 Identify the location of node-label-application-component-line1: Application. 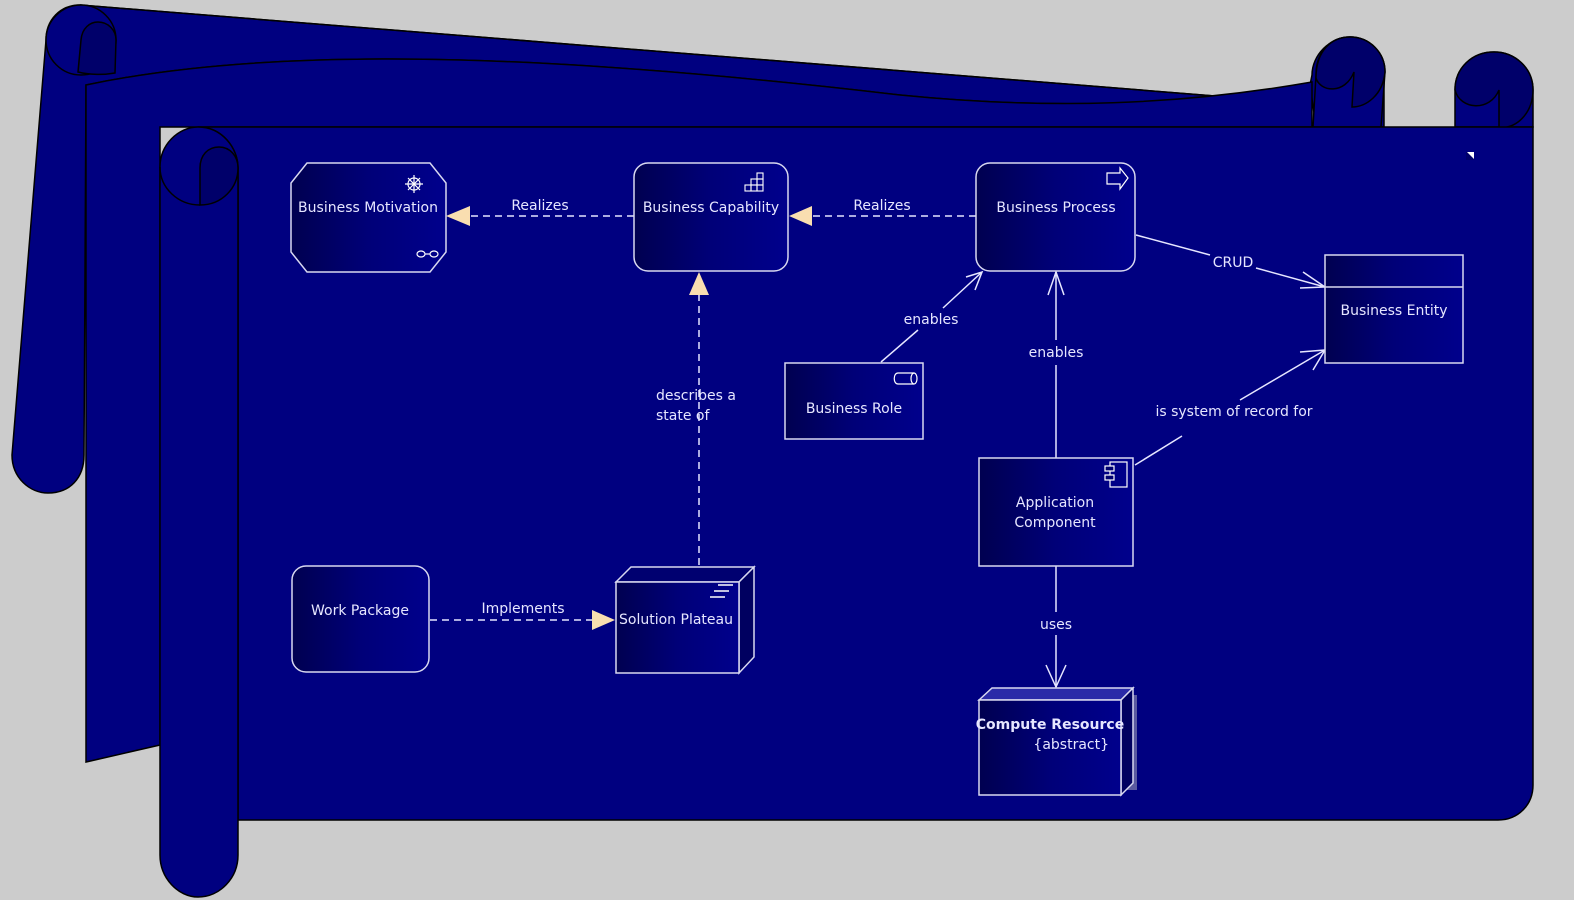
(1055, 503).